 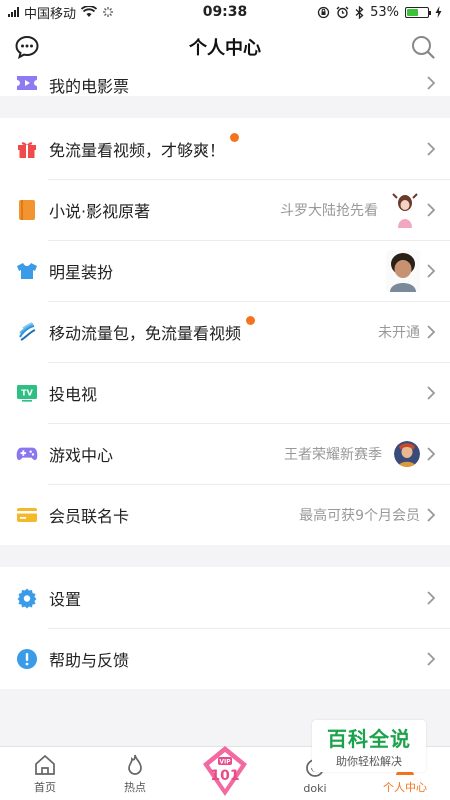 I want to click on watermark-badge: 百科全说 助你轻松解决, so click(x=369, y=746).